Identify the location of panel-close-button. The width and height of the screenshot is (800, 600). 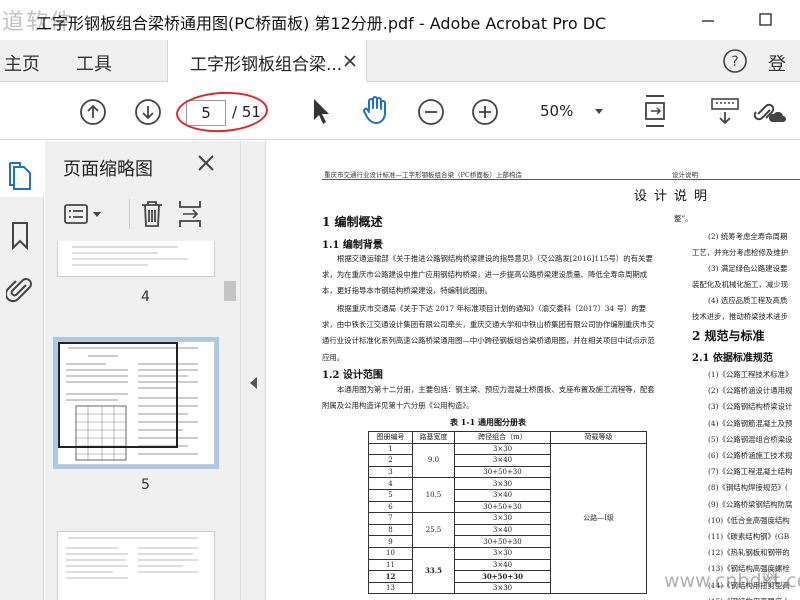
(206, 165).